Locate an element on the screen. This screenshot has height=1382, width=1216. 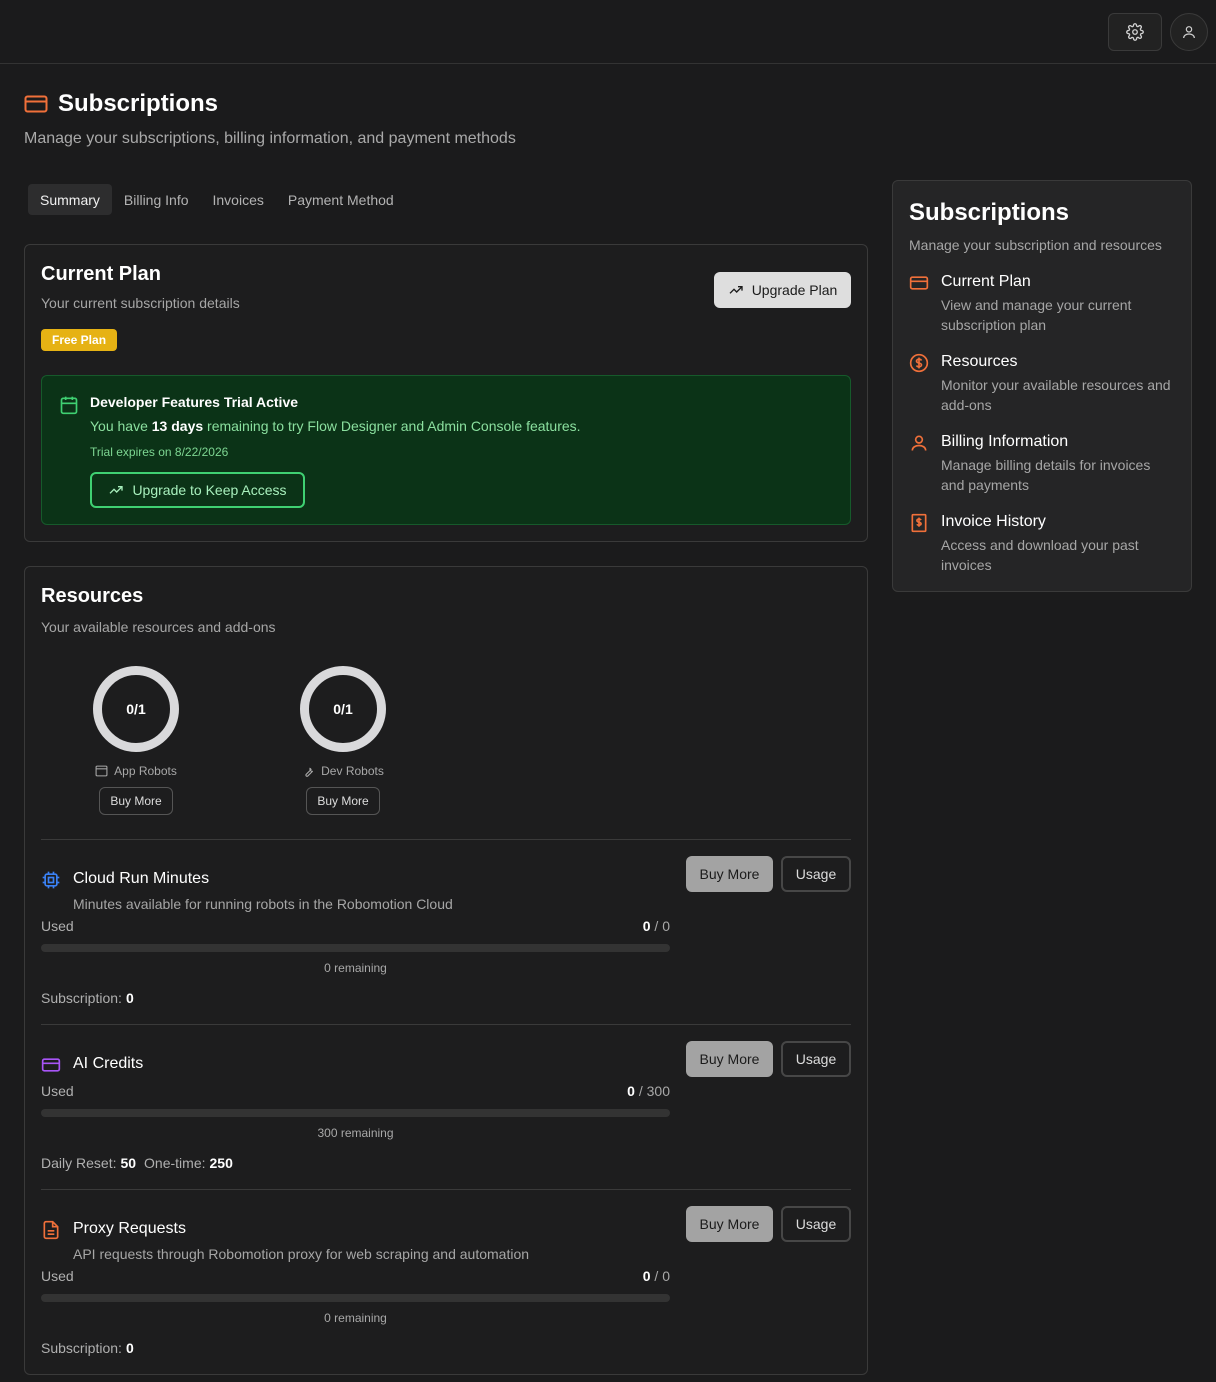
settings-button is located at coordinates (1135, 32).